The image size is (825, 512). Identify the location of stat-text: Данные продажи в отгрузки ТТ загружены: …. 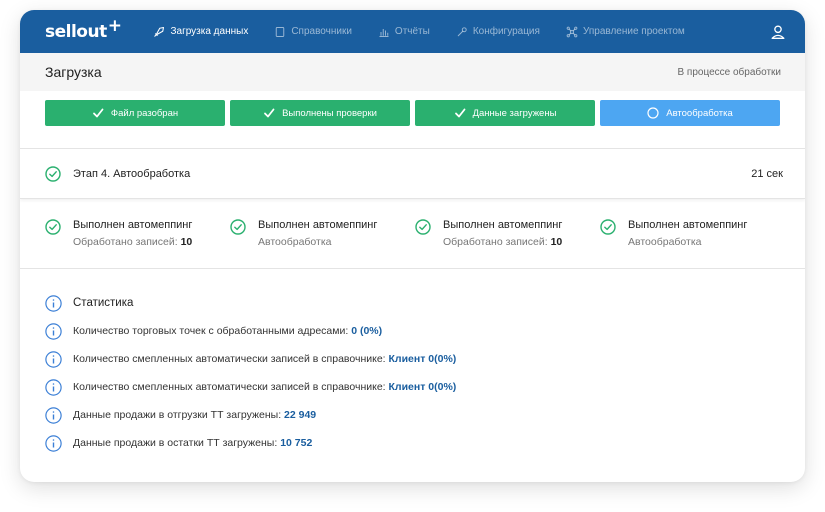
(194, 415).